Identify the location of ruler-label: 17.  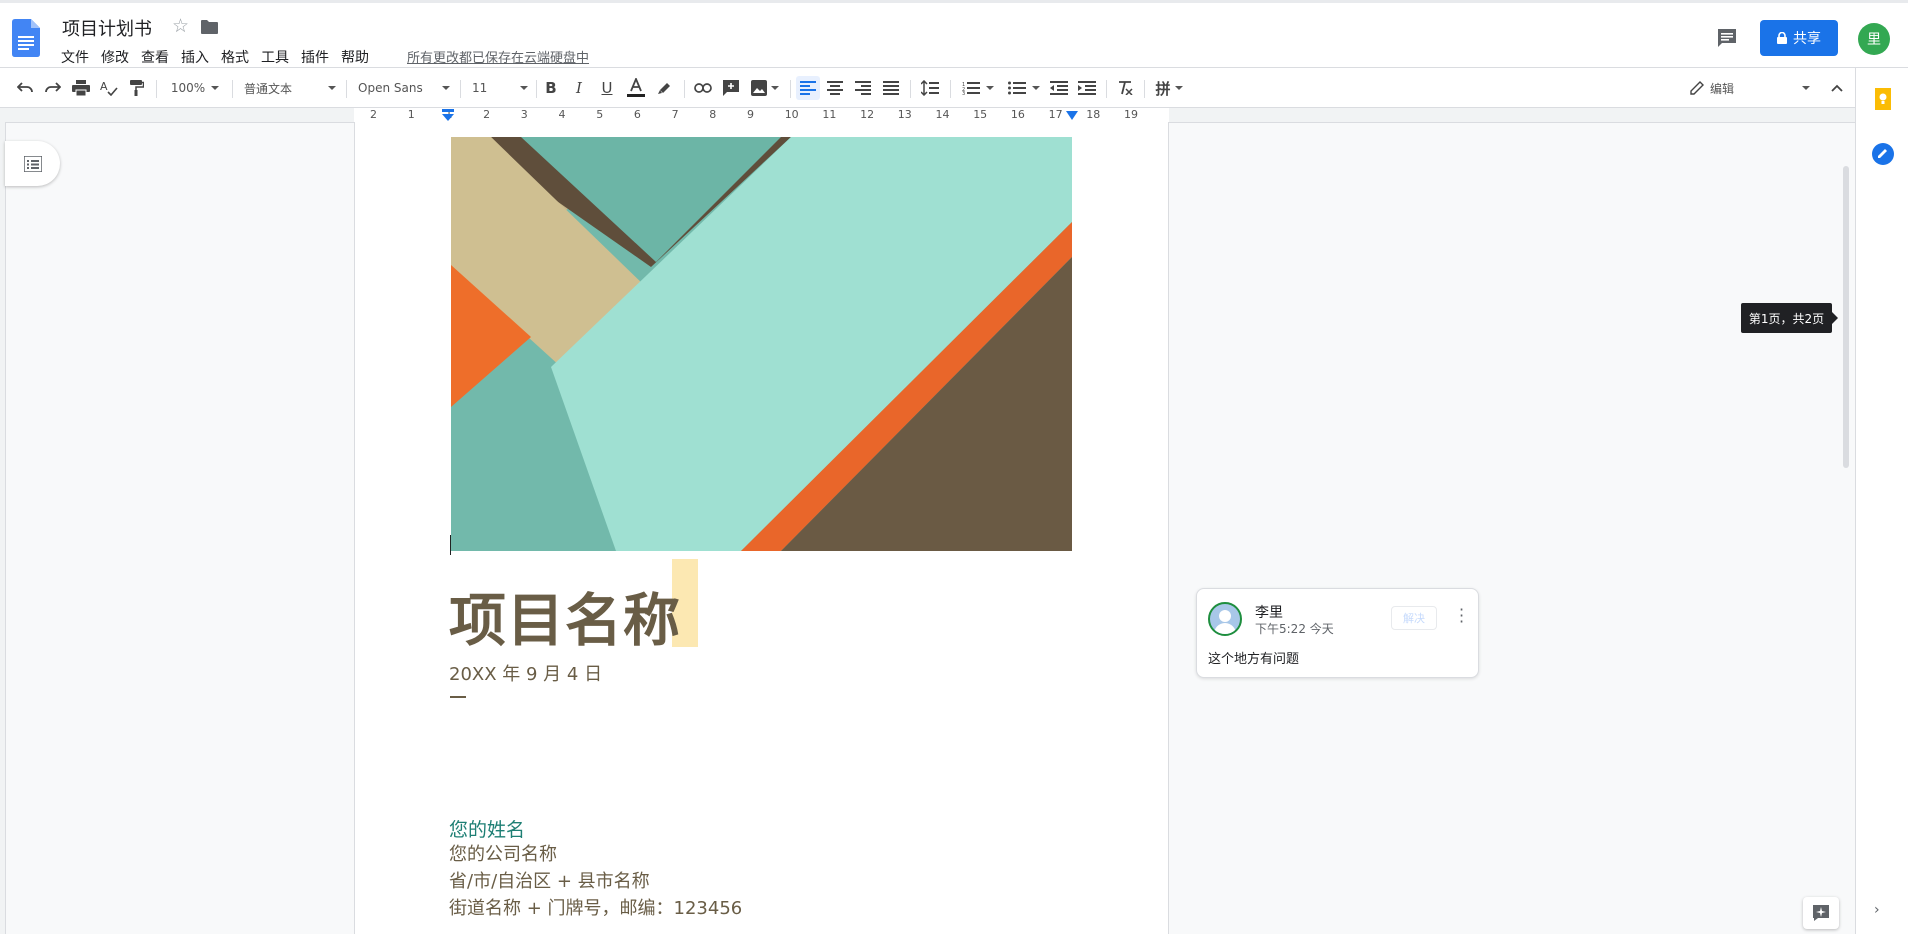
(1055, 114).